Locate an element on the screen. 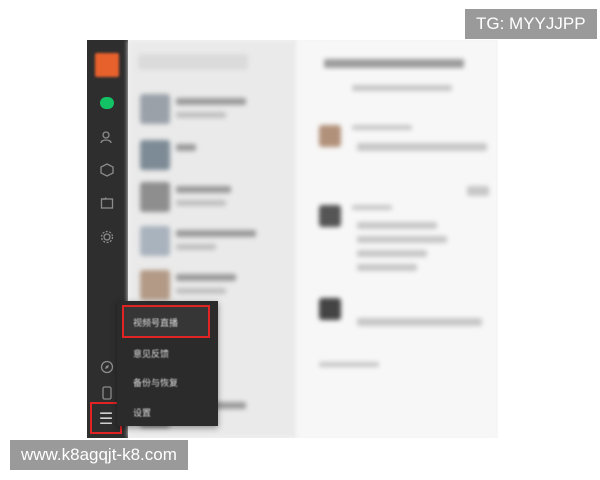 Image resolution: width=600 pixels, height=480 pixels. user-avatar is located at coordinates (107, 65).